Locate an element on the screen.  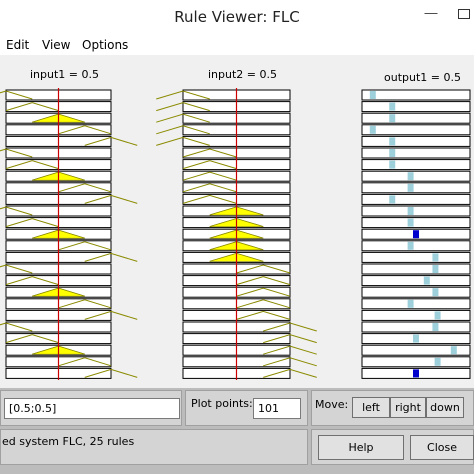
right-button: right is located at coordinates (408, 407).